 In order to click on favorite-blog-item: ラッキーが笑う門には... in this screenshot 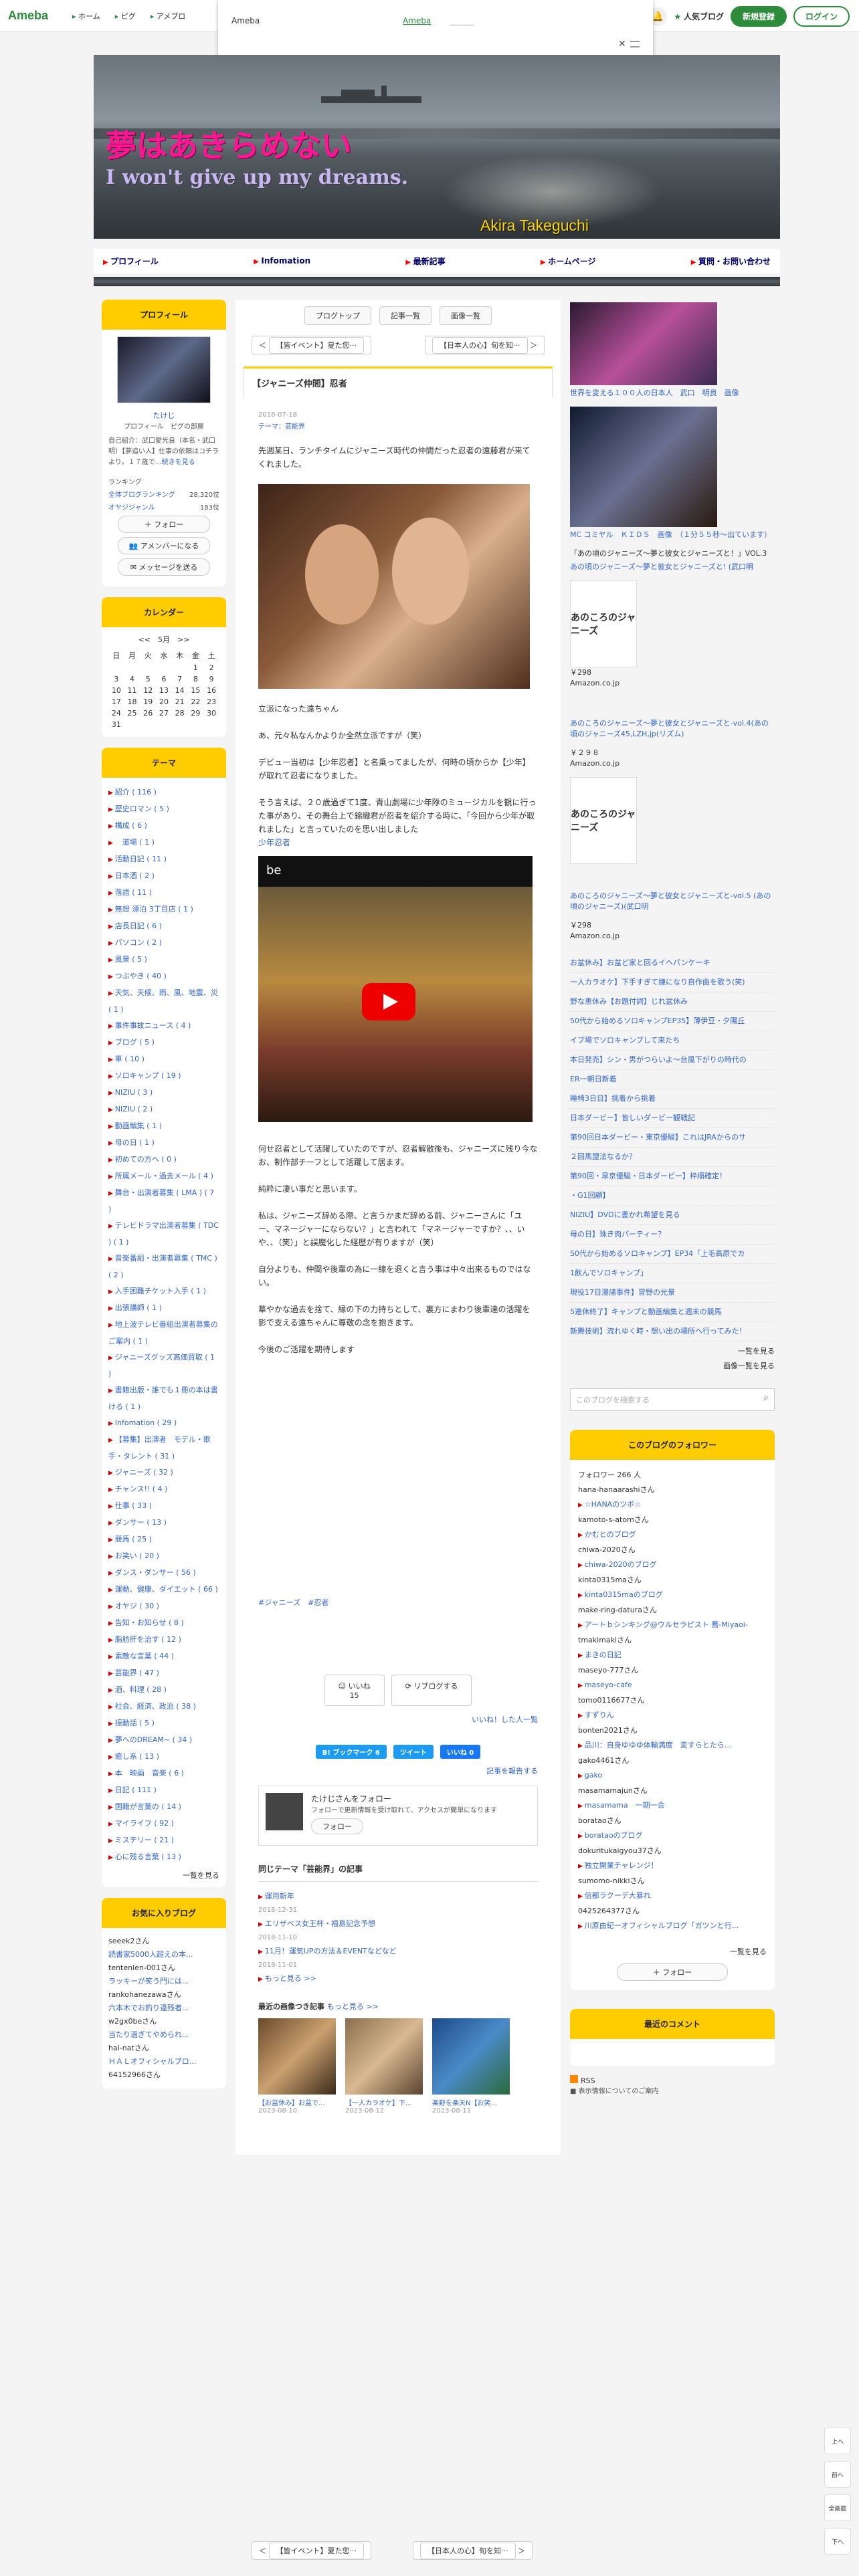, I will do `click(163, 1981)`.